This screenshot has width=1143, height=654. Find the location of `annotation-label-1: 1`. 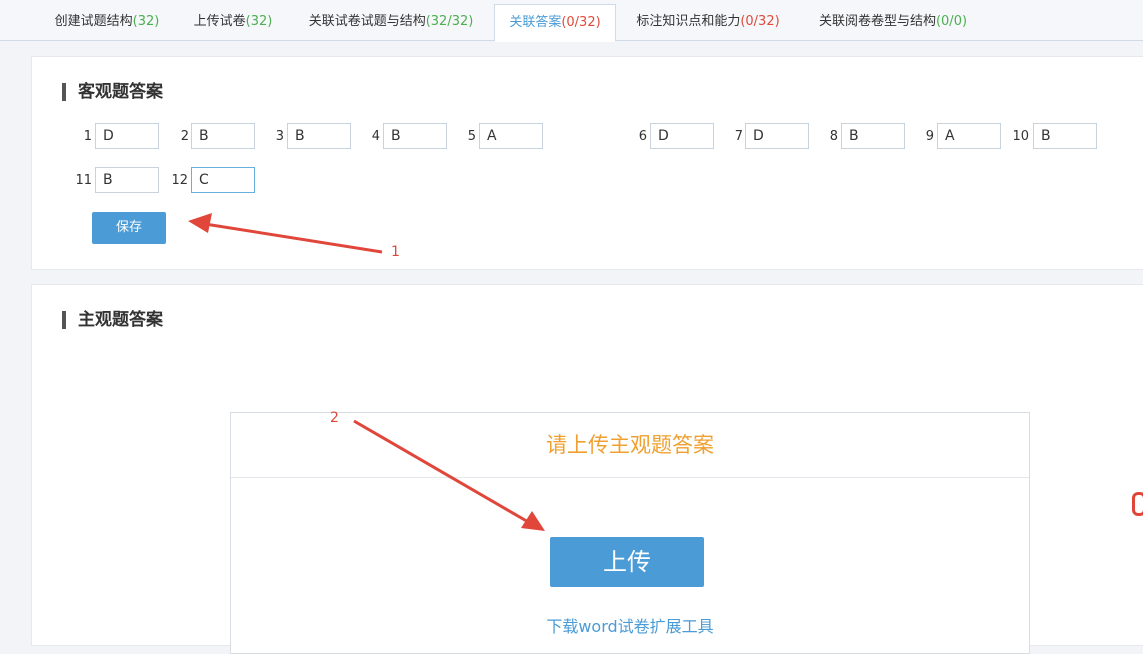

annotation-label-1: 1 is located at coordinates (395, 252).